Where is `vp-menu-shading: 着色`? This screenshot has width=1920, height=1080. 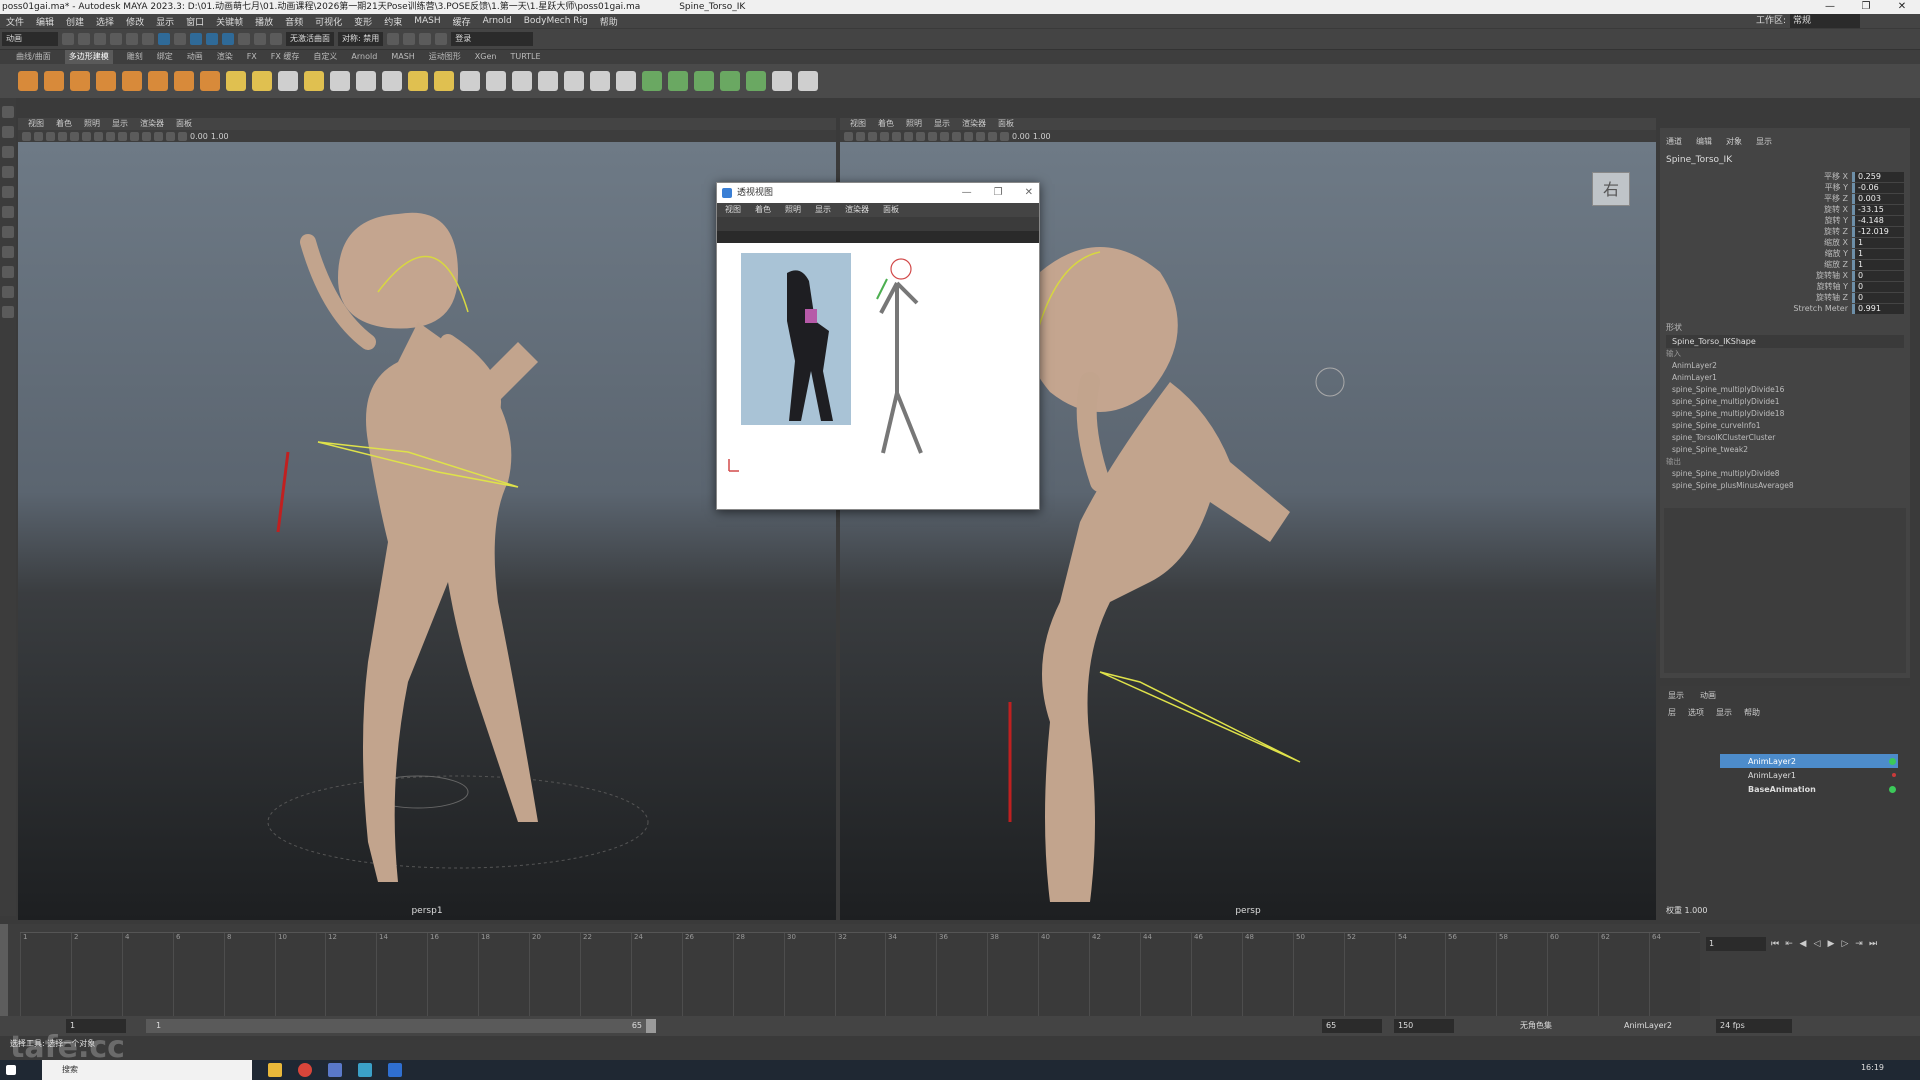 vp-menu-shading: 着色 is located at coordinates (64, 124).